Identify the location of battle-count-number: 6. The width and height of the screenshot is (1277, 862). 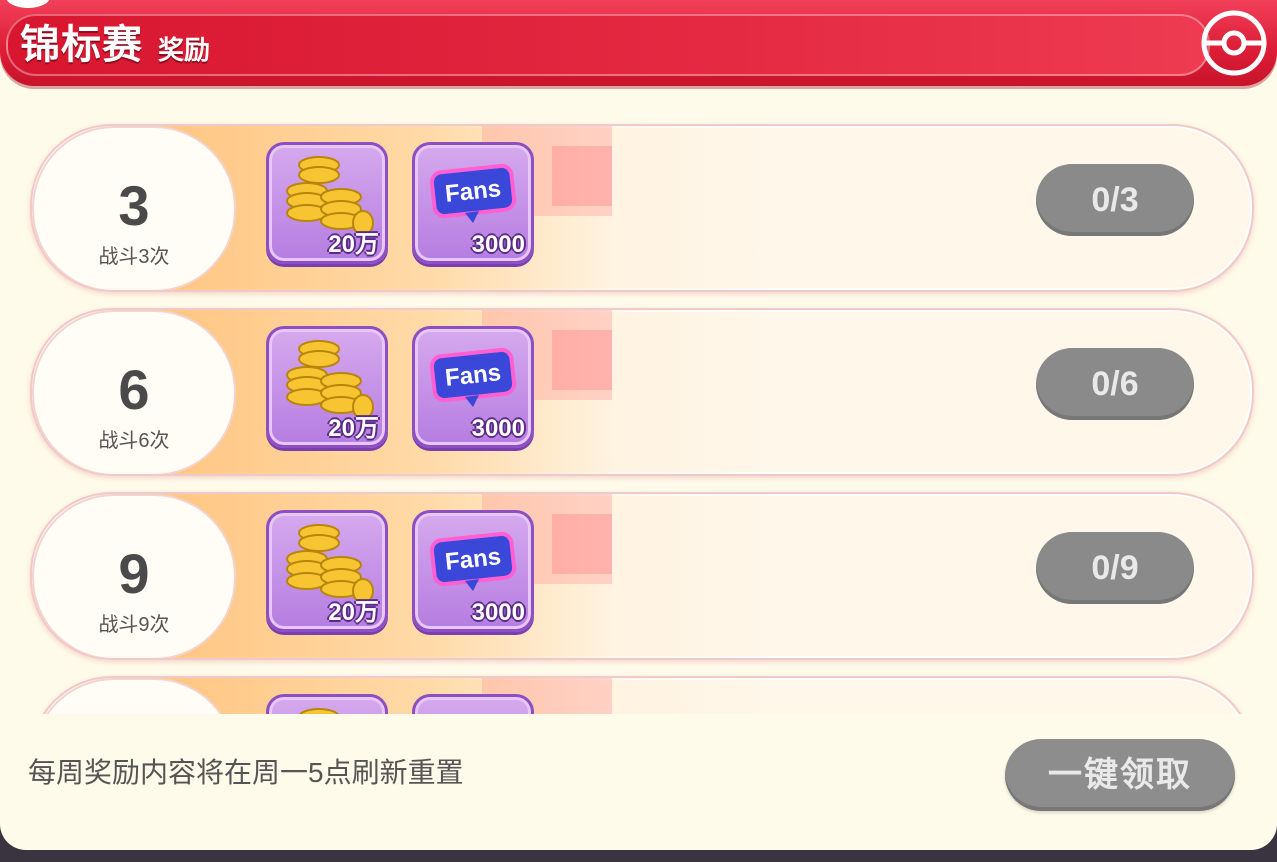
(134, 389).